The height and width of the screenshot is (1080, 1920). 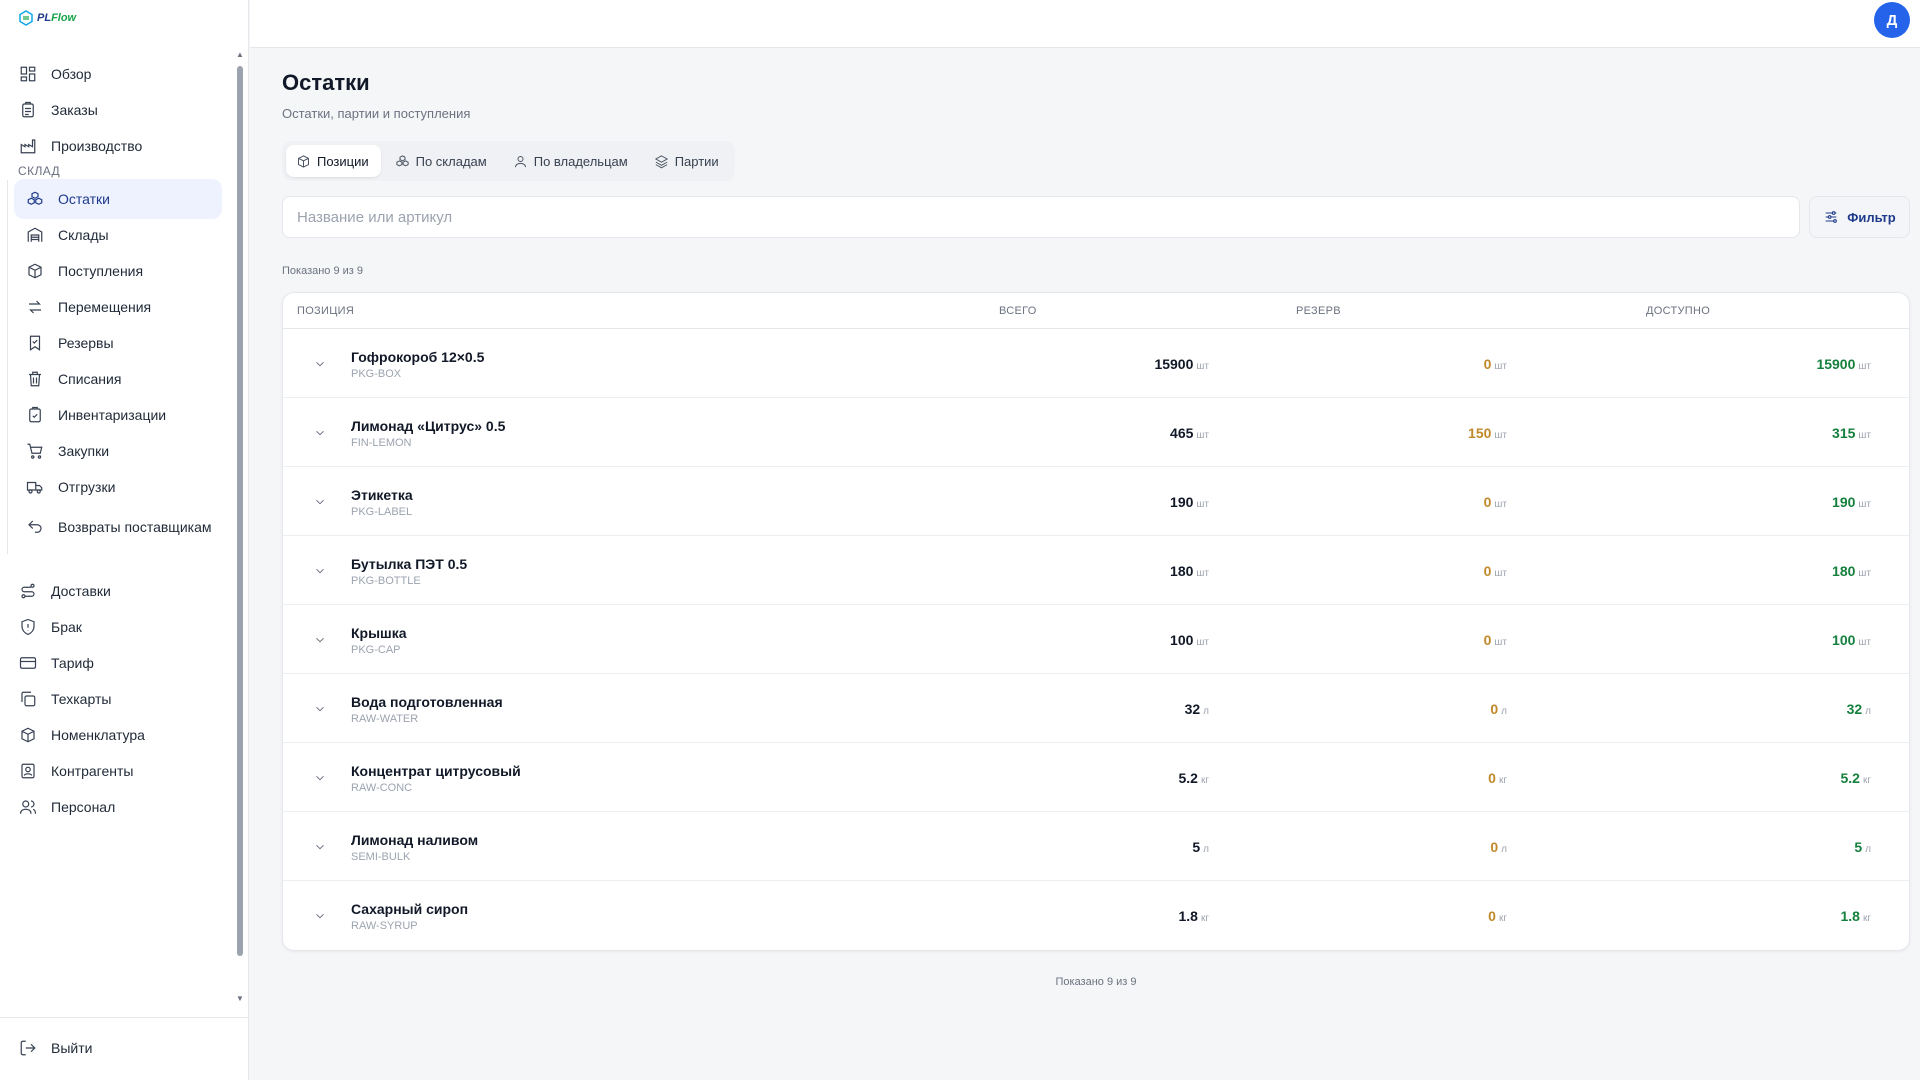 What do you see at coordinates (240, 999) in the screenshot?
I see `scroll-down-arrow: ▼` at bounding box center [240, 999].